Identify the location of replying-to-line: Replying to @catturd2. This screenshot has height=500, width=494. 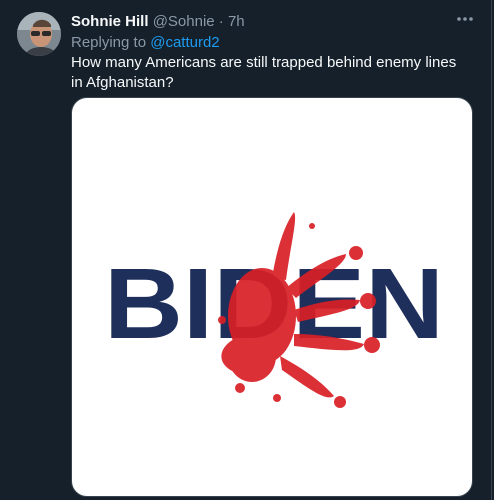
(145, 42).